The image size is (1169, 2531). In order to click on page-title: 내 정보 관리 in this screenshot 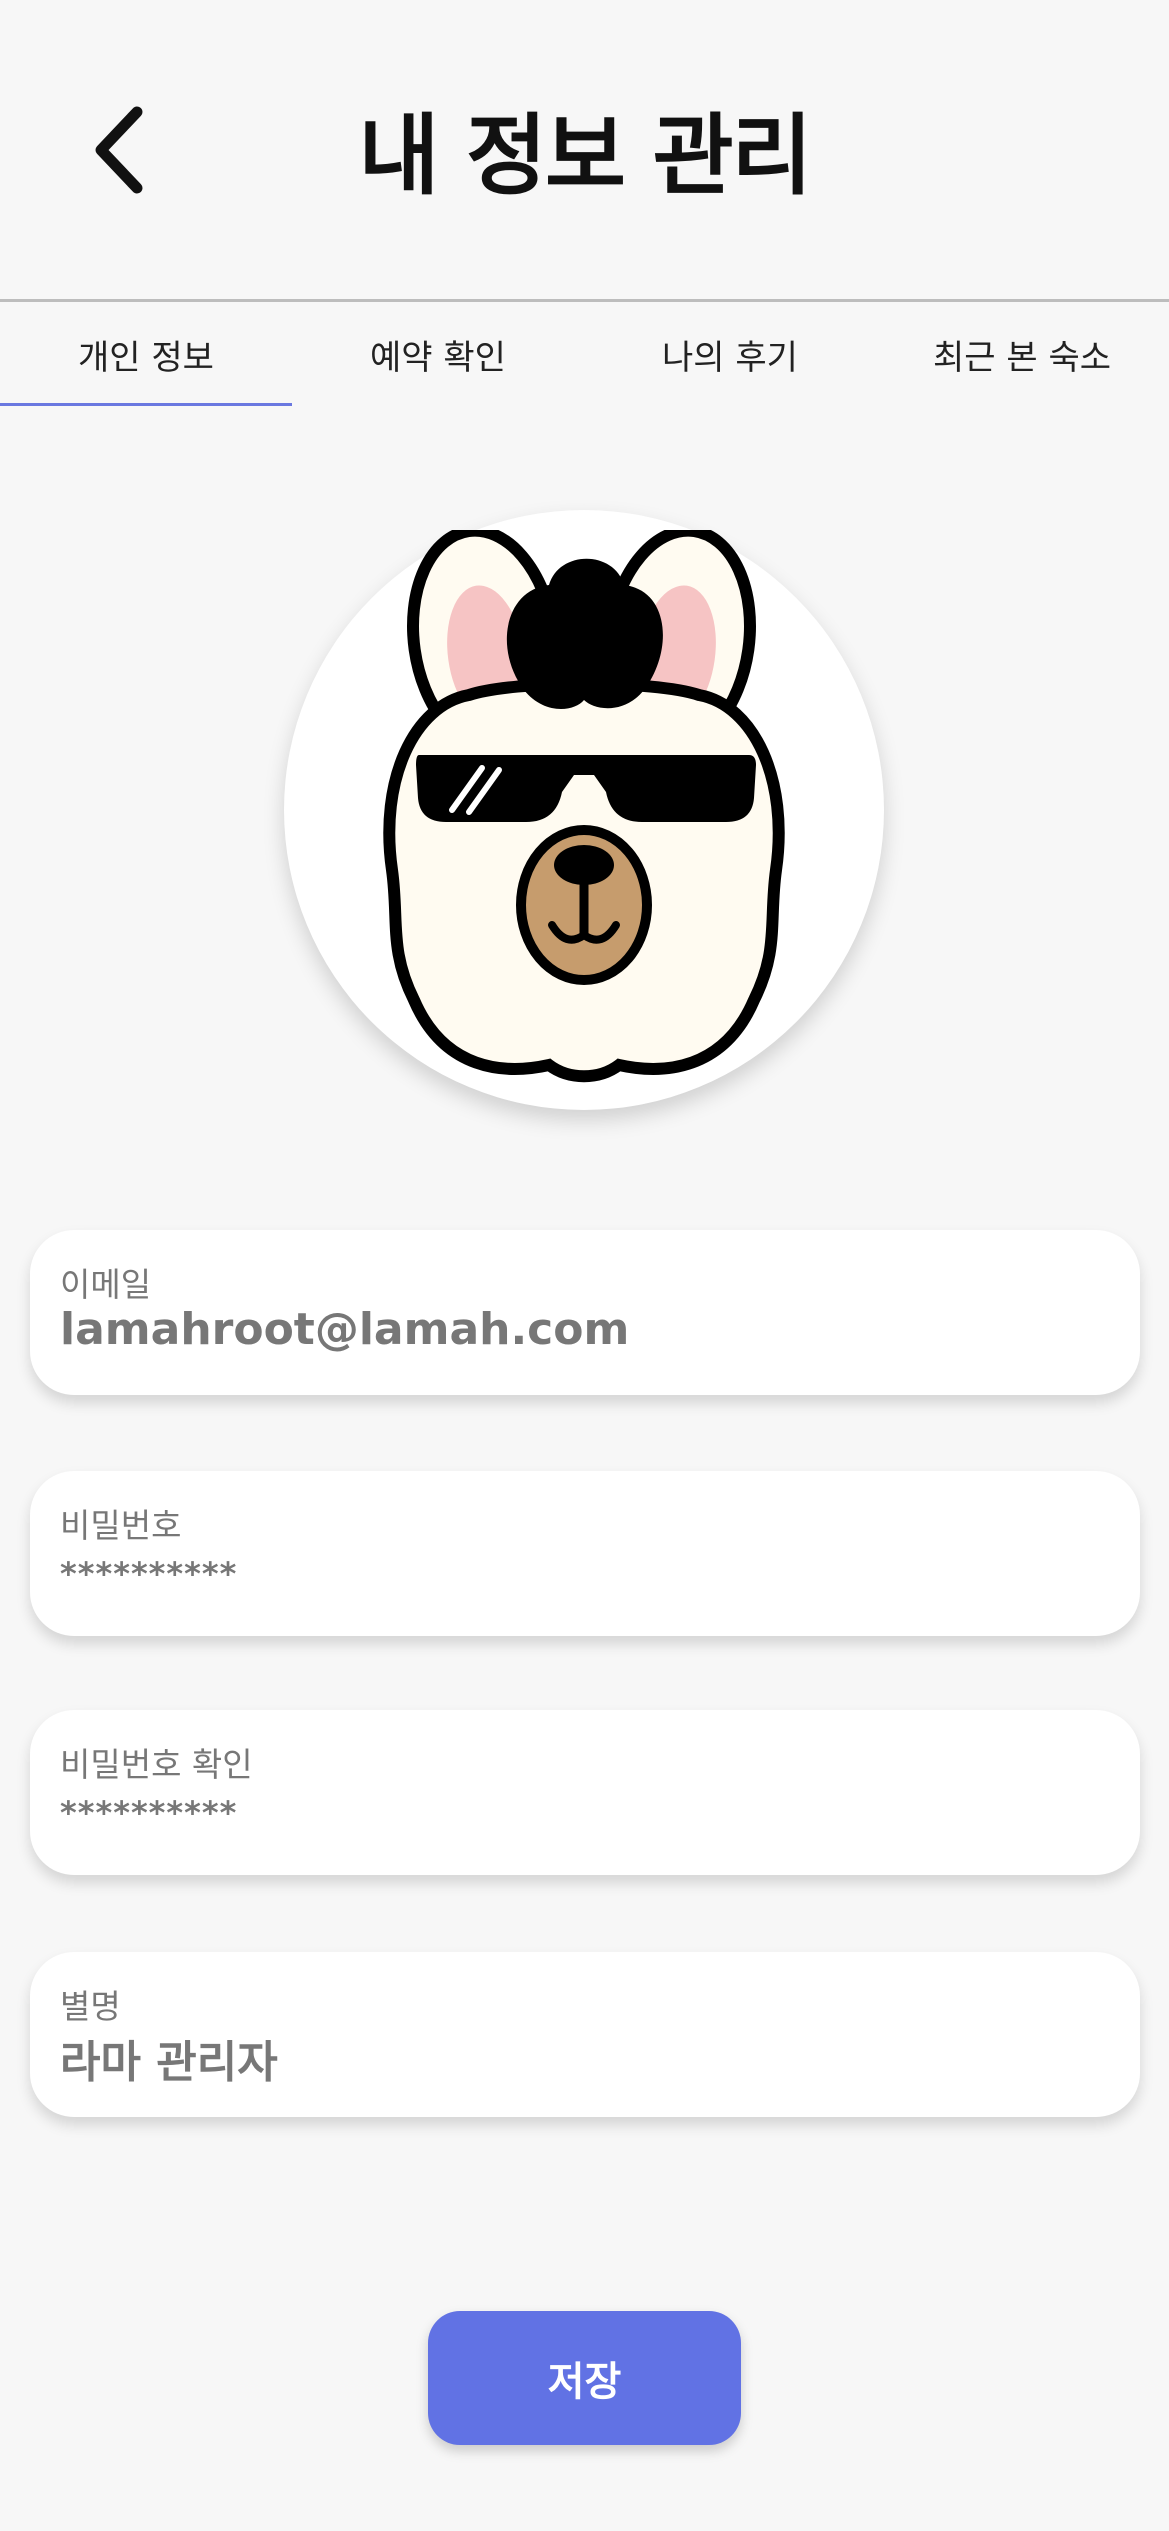, I will do `click(585, 155)`.